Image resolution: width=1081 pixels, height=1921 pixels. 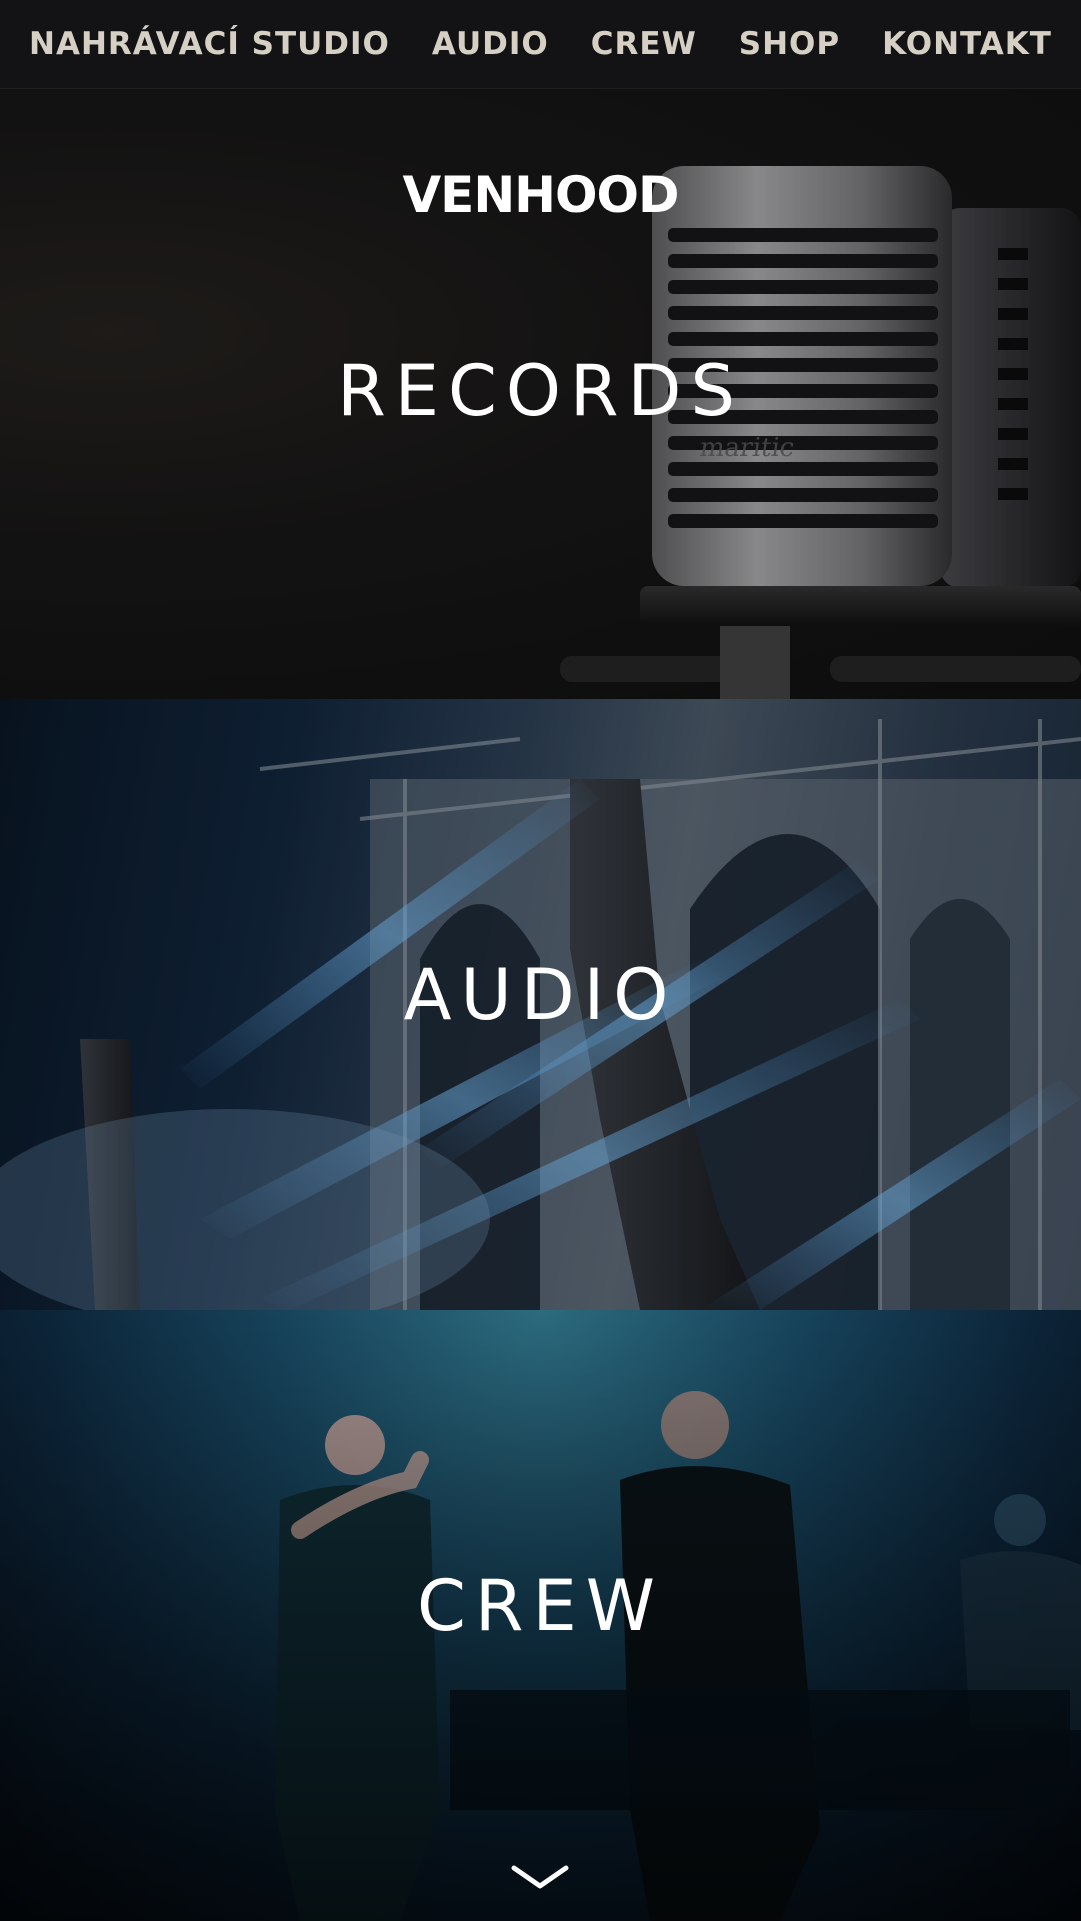 What do you see at coordinates (540, 391) in the screenshot?
I see `records-title: RECORDS` at bounding box center [540, 391].